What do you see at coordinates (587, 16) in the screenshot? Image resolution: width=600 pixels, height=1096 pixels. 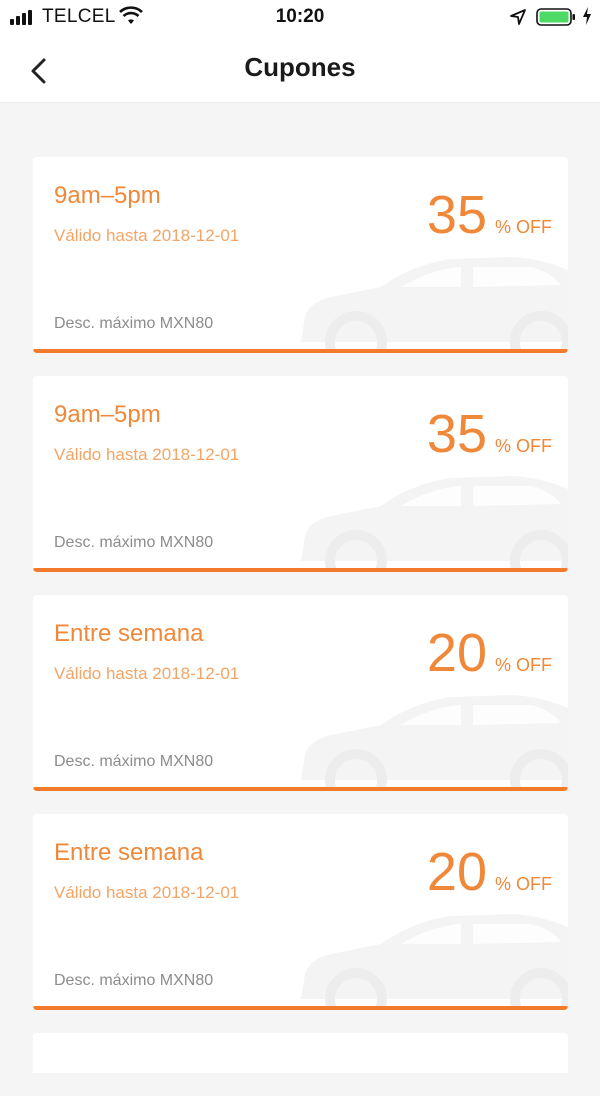 I see `charging-bolt-icon` at bounding box center [587, 16].